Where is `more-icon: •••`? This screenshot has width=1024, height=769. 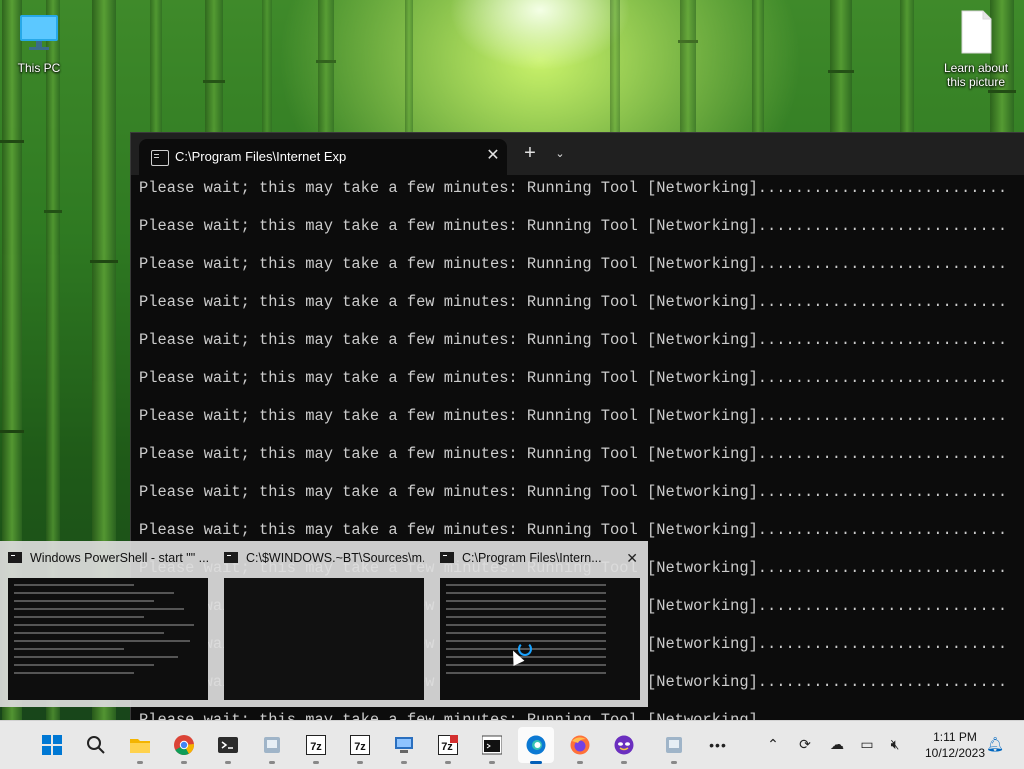
more-icon: ••• is located at coordinates (718, 745).